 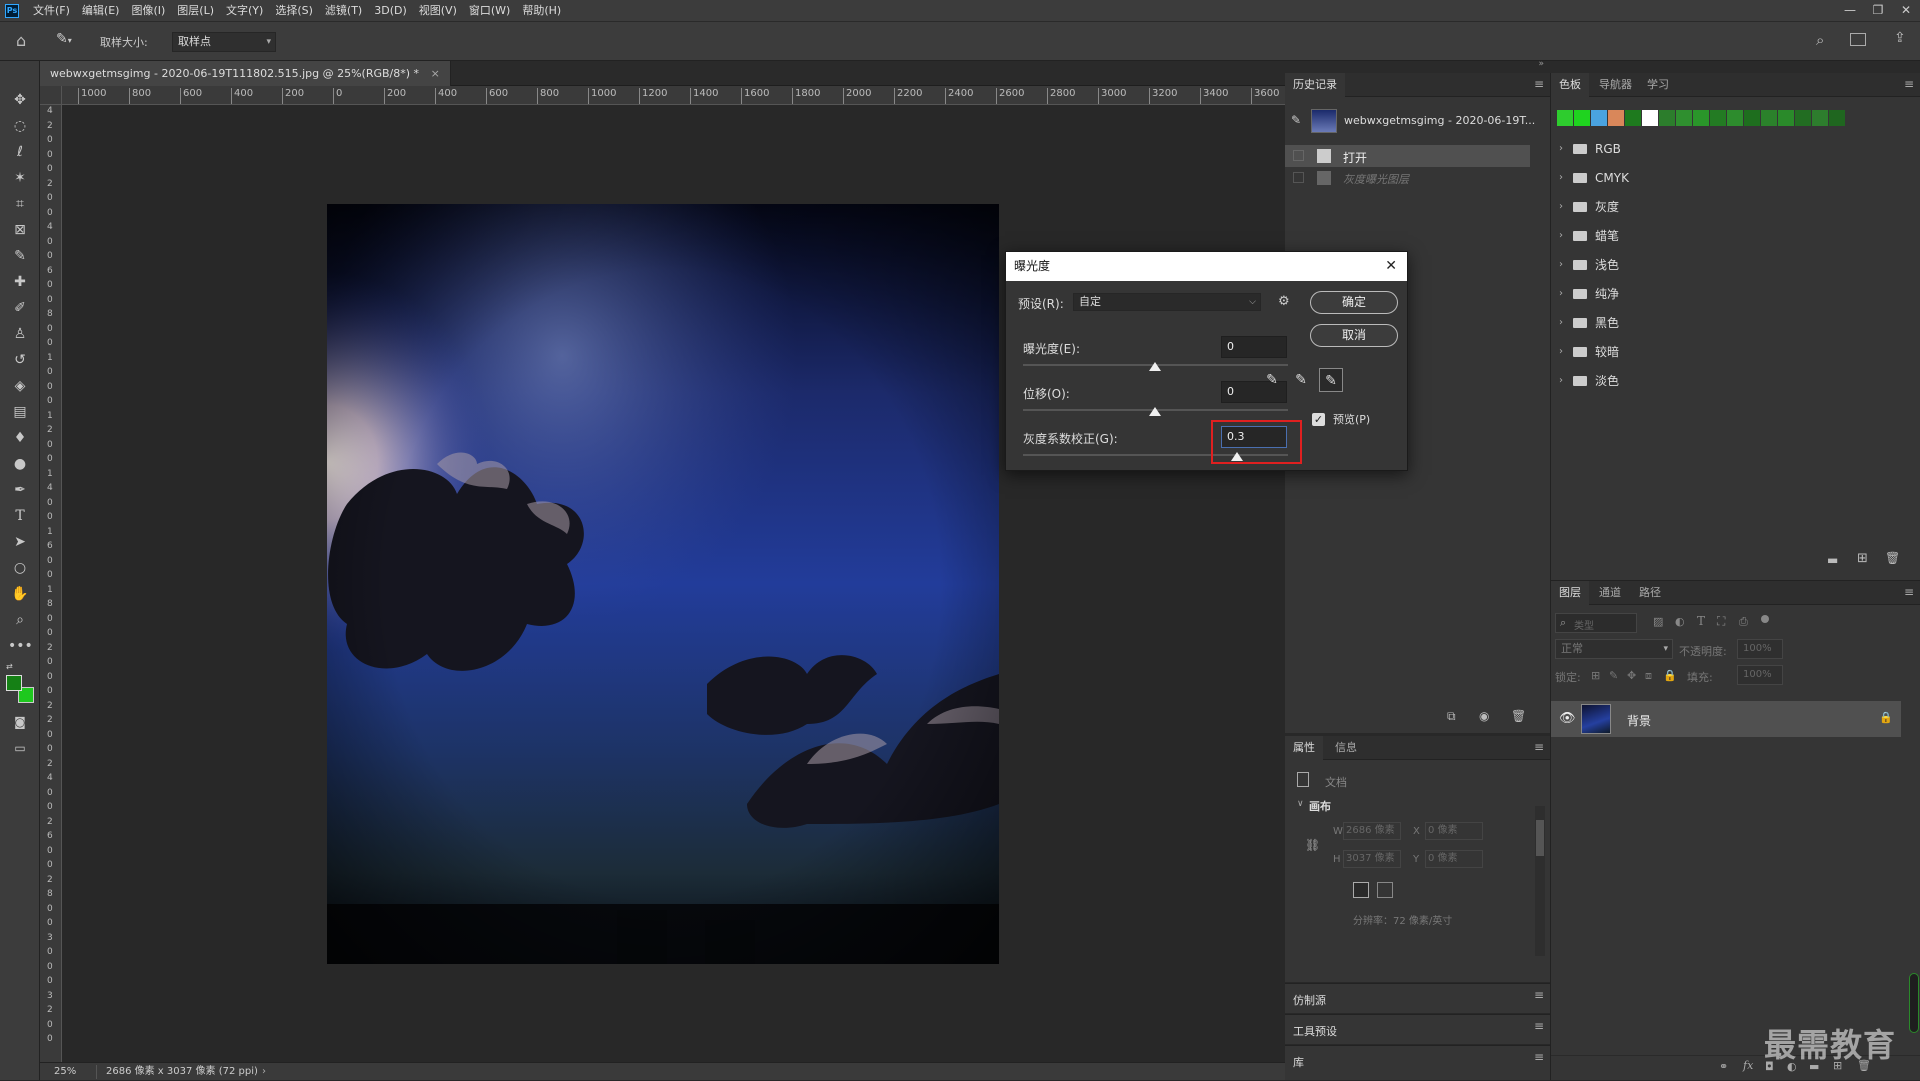 I want to click on sample-size-select: 取样点 ▾, so click(x=224, y=42).